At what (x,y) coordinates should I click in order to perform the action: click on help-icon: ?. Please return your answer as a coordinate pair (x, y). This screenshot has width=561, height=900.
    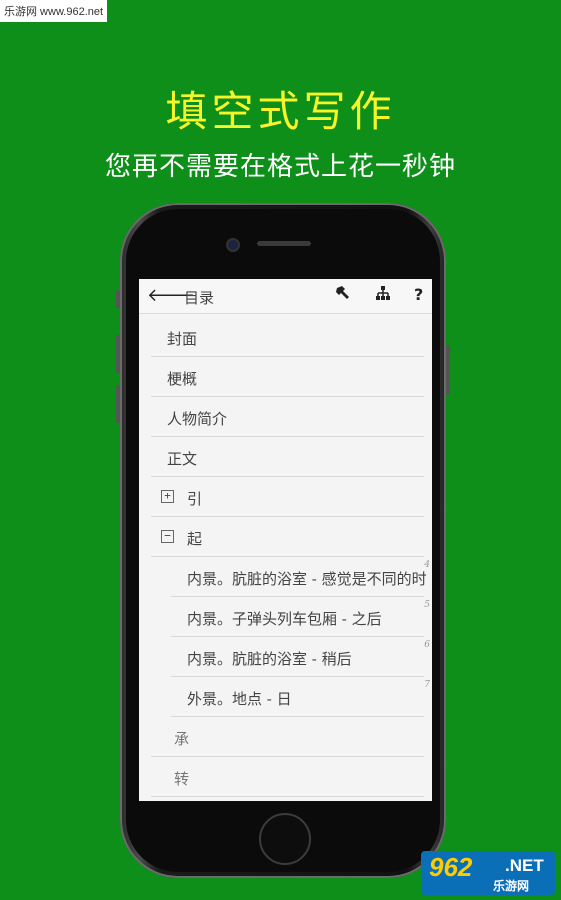
    Looking at the image, I should click on (418, 294).